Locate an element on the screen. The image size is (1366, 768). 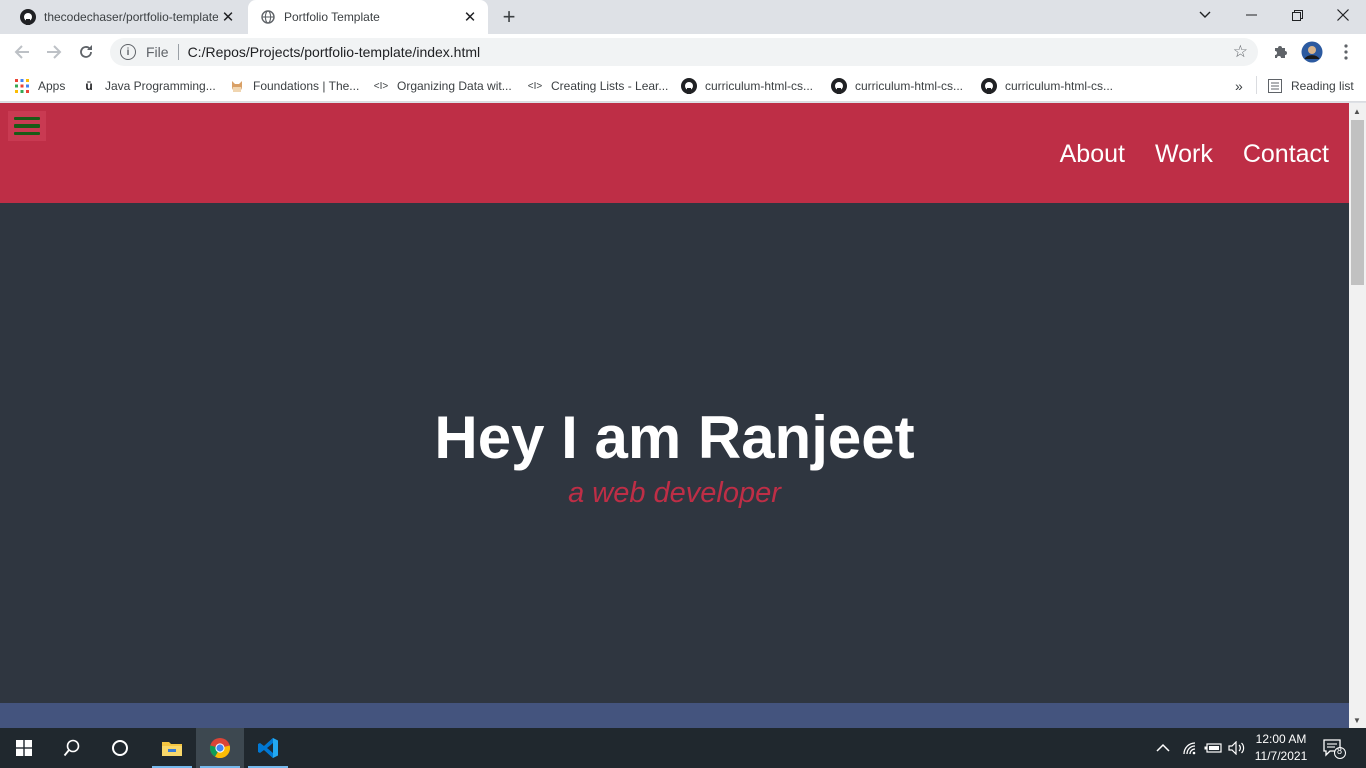
scroll-down-arrow-icon: ▼ is located at coordinates (1357, 720).